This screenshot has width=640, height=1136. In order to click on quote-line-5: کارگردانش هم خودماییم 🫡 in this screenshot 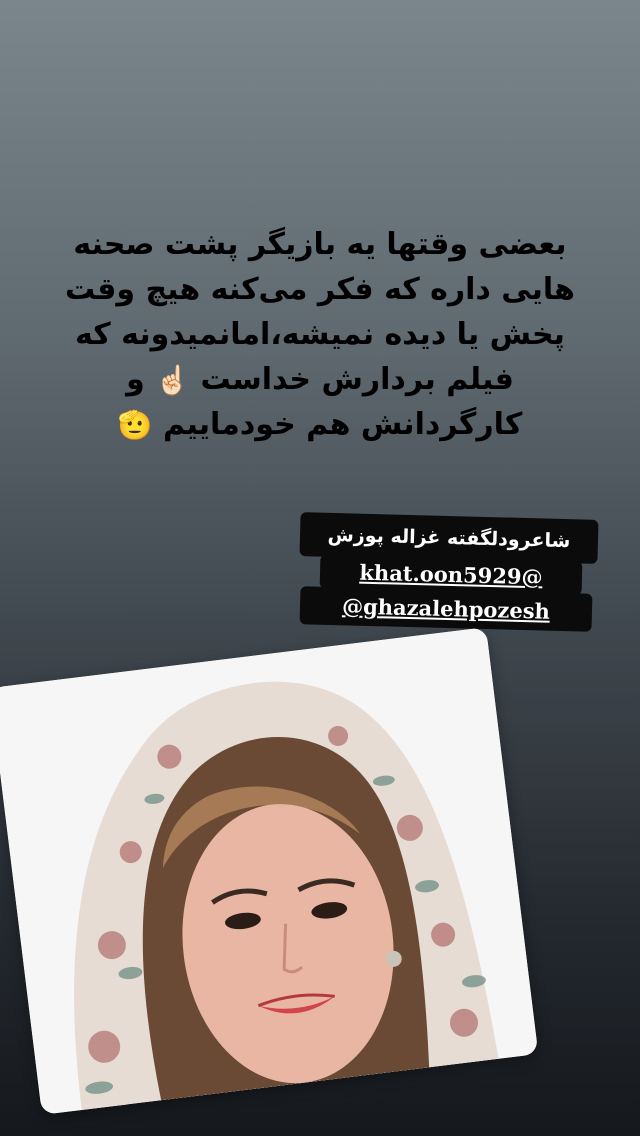, I will do `click(320, 424)`.